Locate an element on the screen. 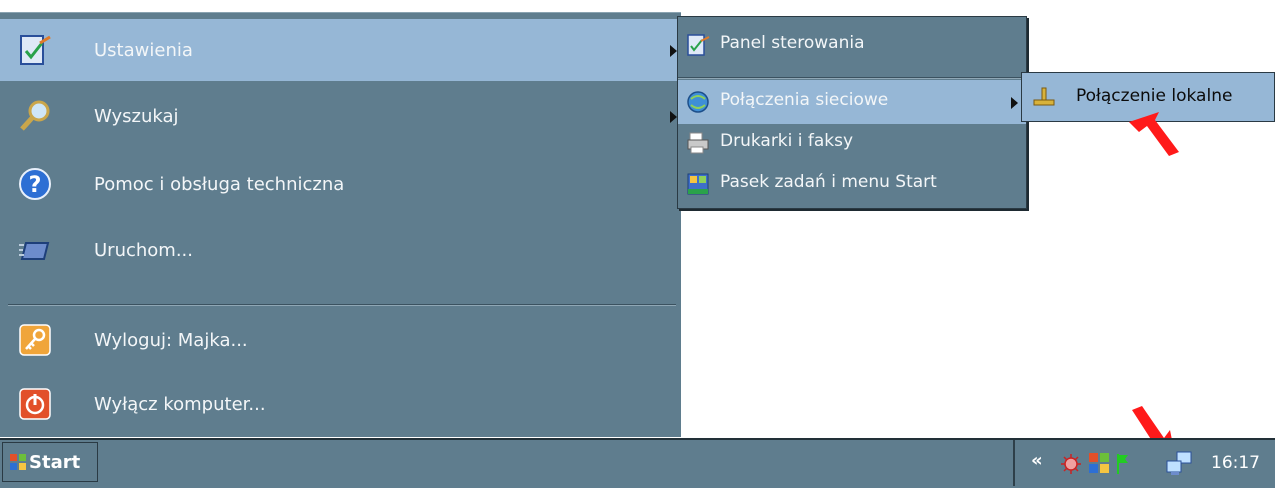  submenu-item-label: Połączenie lokalne is located at coordinates (1154, 96).